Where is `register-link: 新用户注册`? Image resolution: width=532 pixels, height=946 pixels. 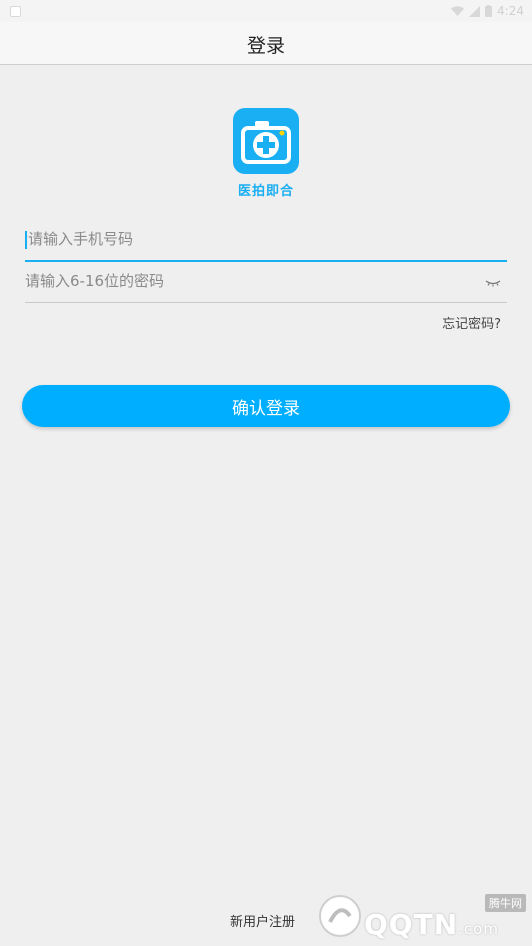 register-link: 新用户注册 is located at coordinates (262, 920).